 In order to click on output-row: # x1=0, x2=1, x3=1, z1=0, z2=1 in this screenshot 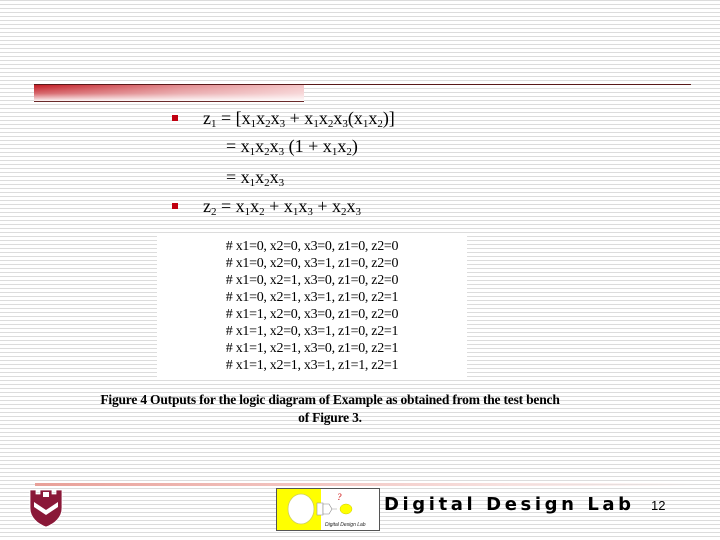, I will do `click(312, 297)`.